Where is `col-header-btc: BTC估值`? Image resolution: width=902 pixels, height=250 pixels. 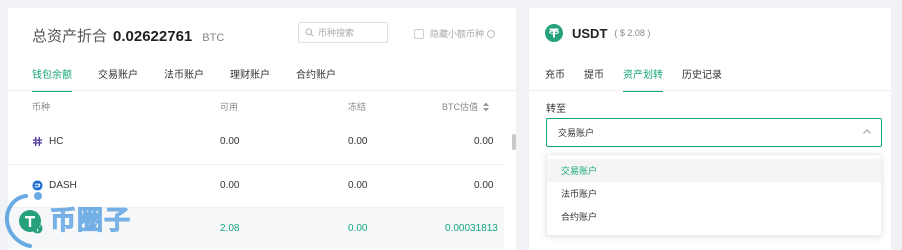
col-header-btc: BTC估值 is located at coordinates (466, 106).